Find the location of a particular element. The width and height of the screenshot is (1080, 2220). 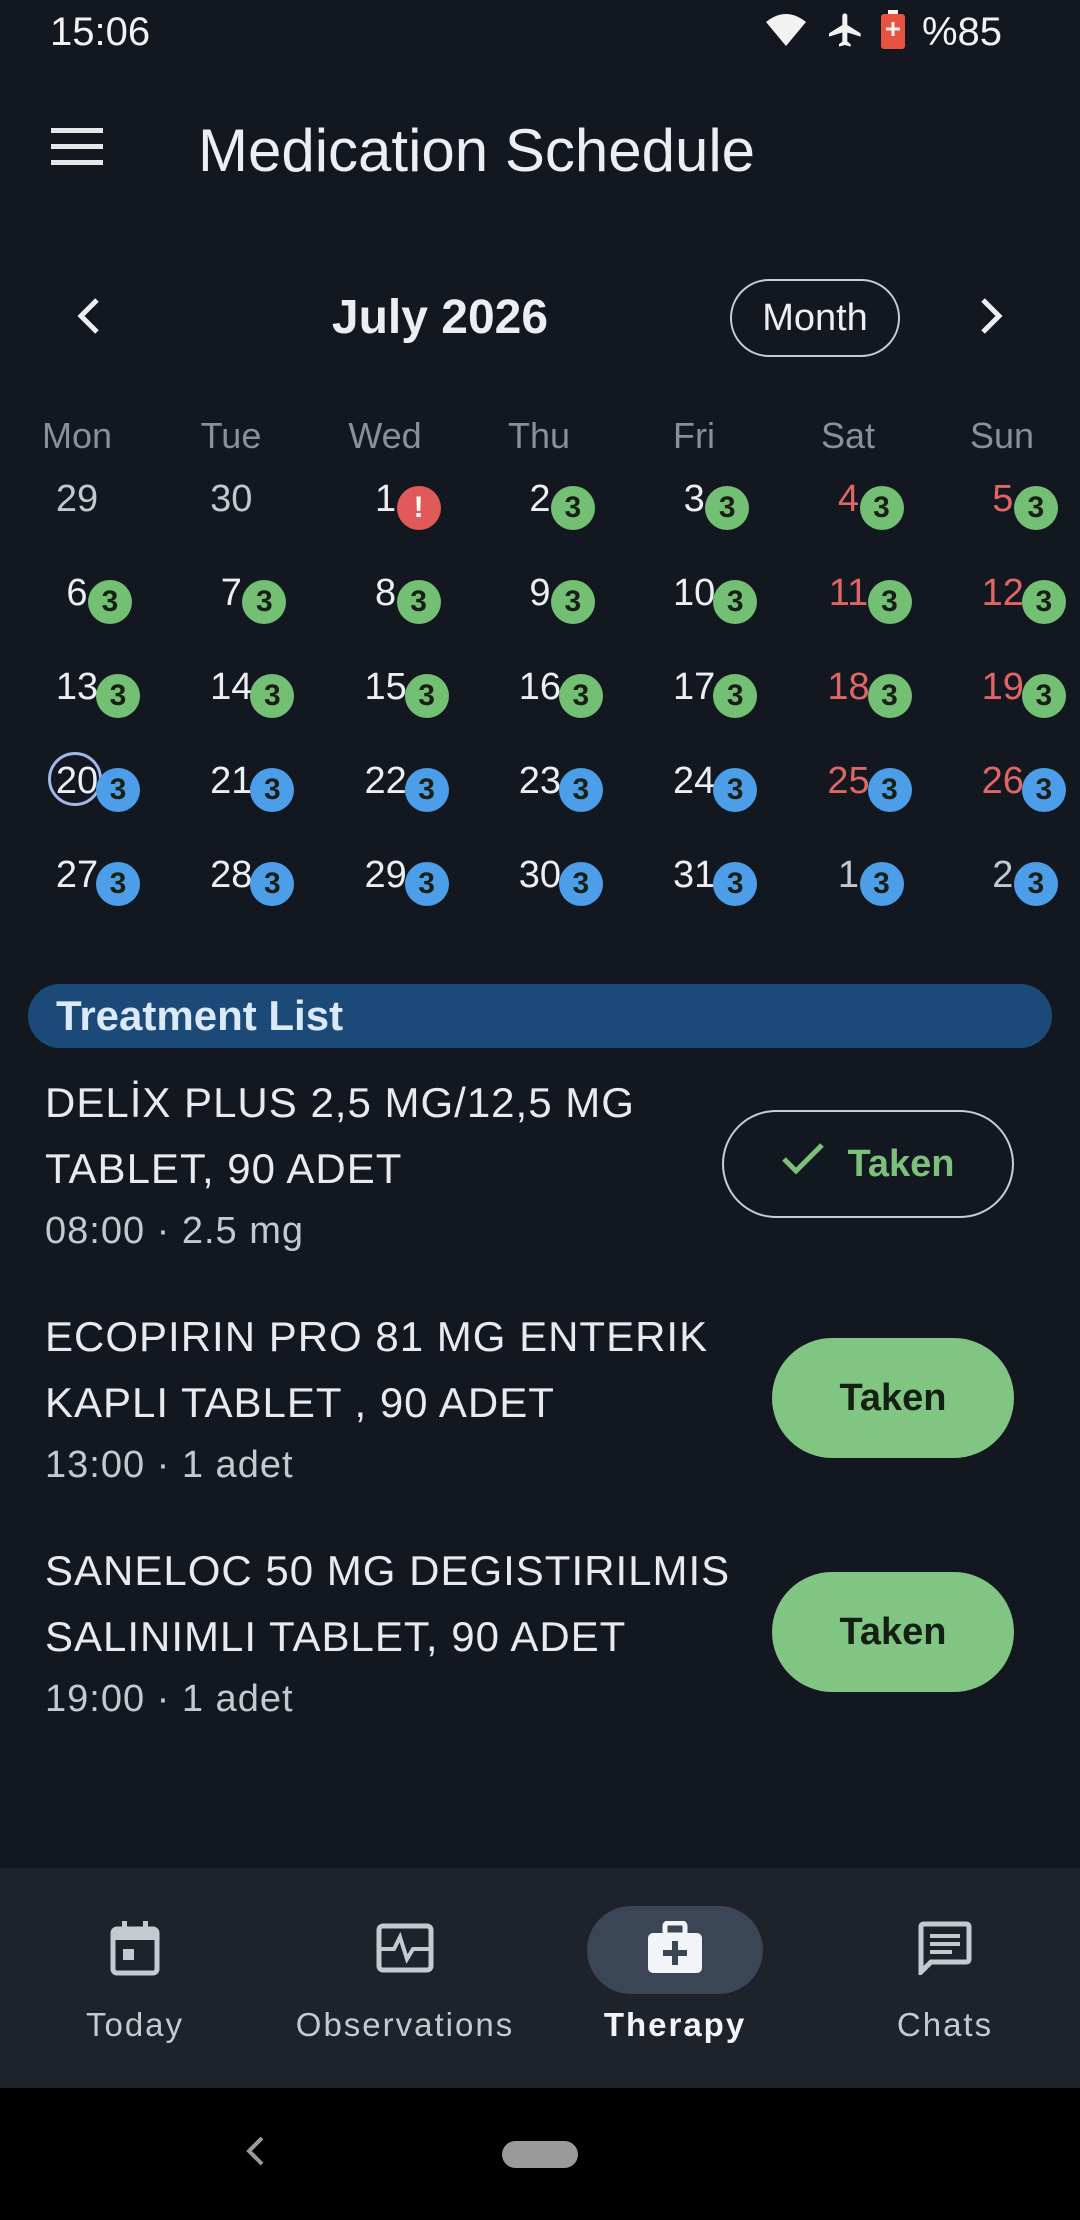

calendar-day: 27 3 is located at coordinates (94, 887).